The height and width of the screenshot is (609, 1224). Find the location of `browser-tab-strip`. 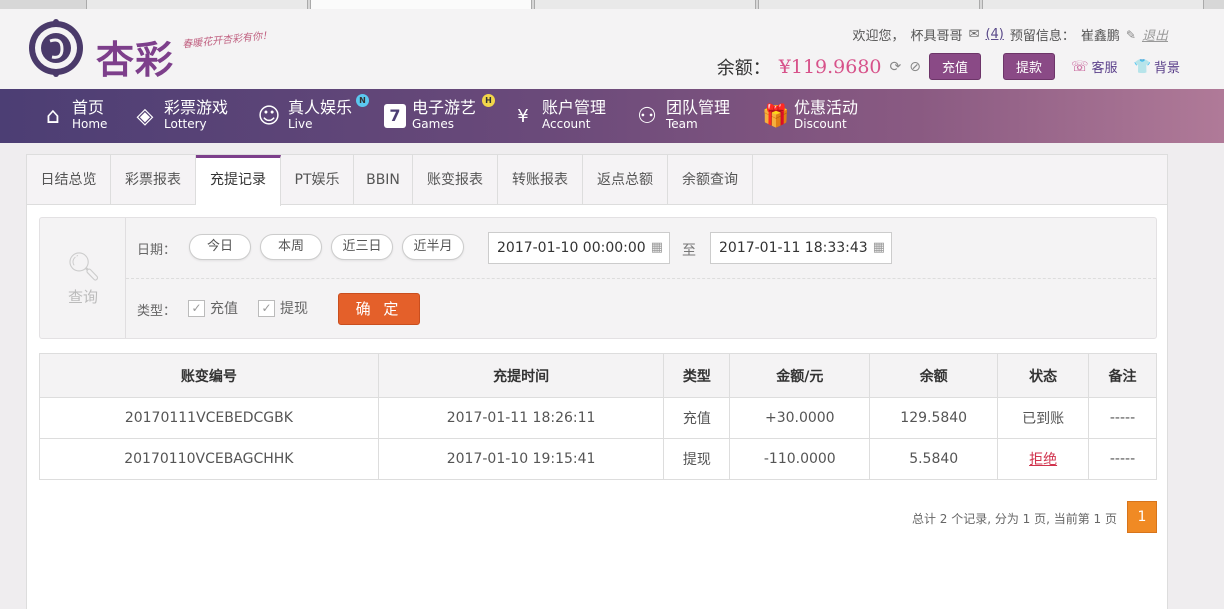

browser-tab-strip is located at coordinates (612, 4).